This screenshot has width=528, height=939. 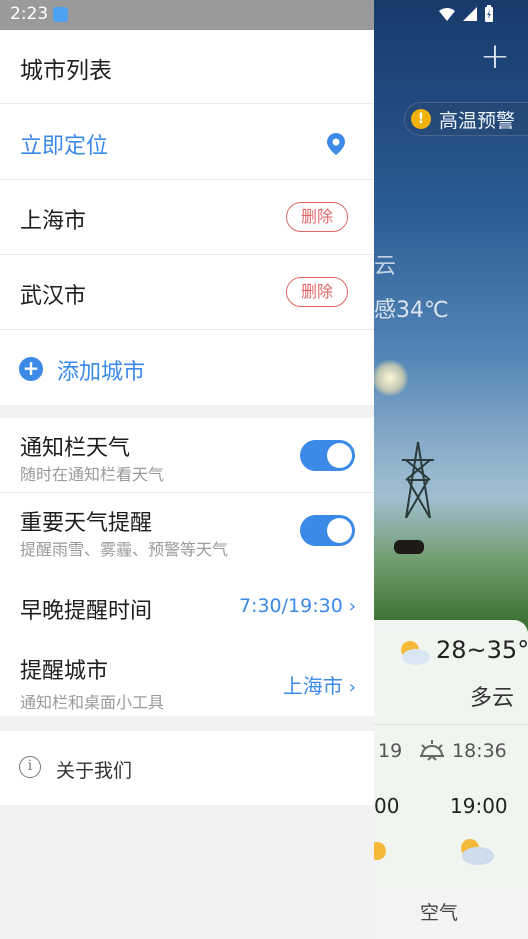 I want to click on status-bar: 2:23, so click(x=264, y=15).